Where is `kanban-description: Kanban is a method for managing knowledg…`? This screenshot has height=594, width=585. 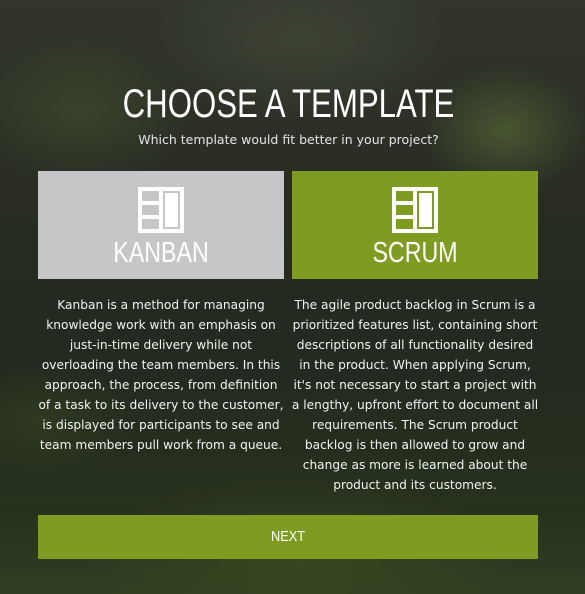 kanban-description: Kanban is a method for managing knowledg… is located at coordinates (161, 375).